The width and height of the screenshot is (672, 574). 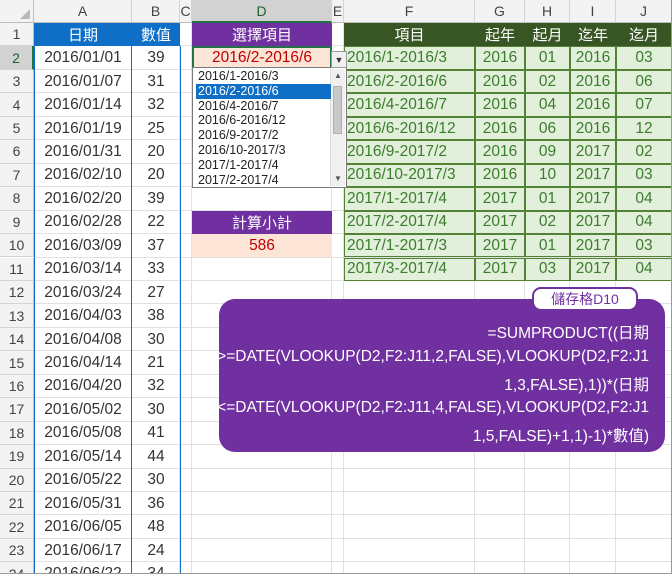 What do you see at coordinates (17, 316) in the screenshot?
I see `row-header-13: 13` at bounding box center [17, 316].